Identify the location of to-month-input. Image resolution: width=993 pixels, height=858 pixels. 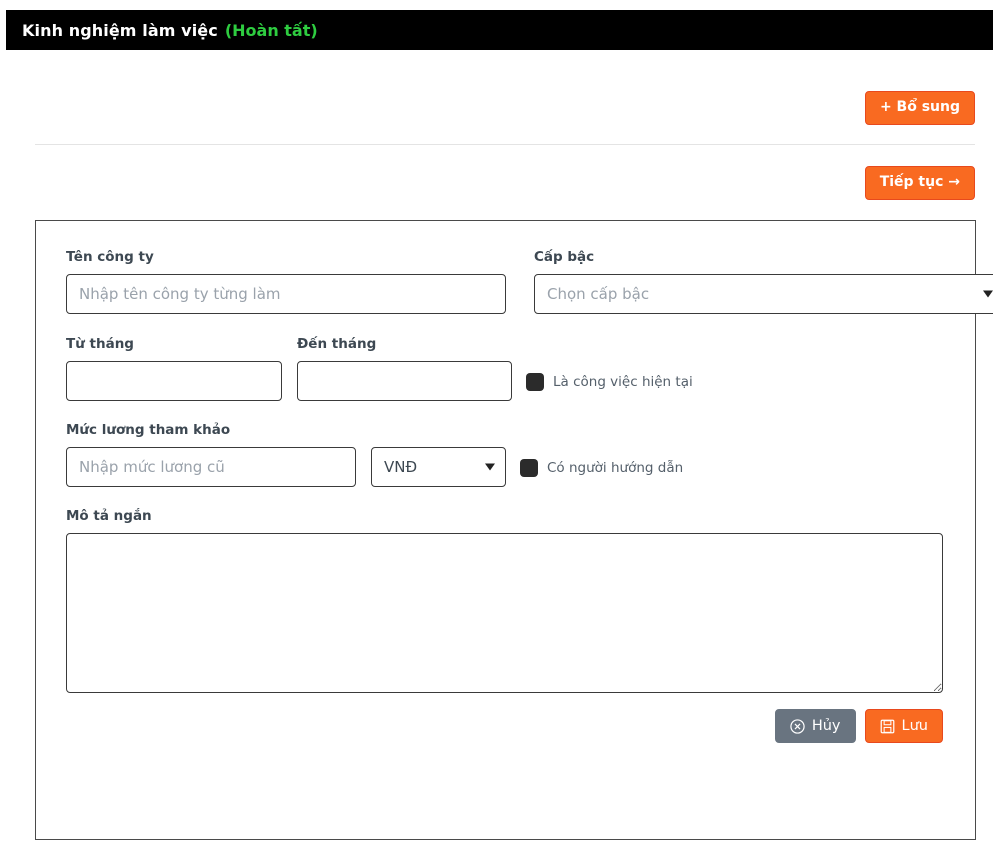
(404, 381).